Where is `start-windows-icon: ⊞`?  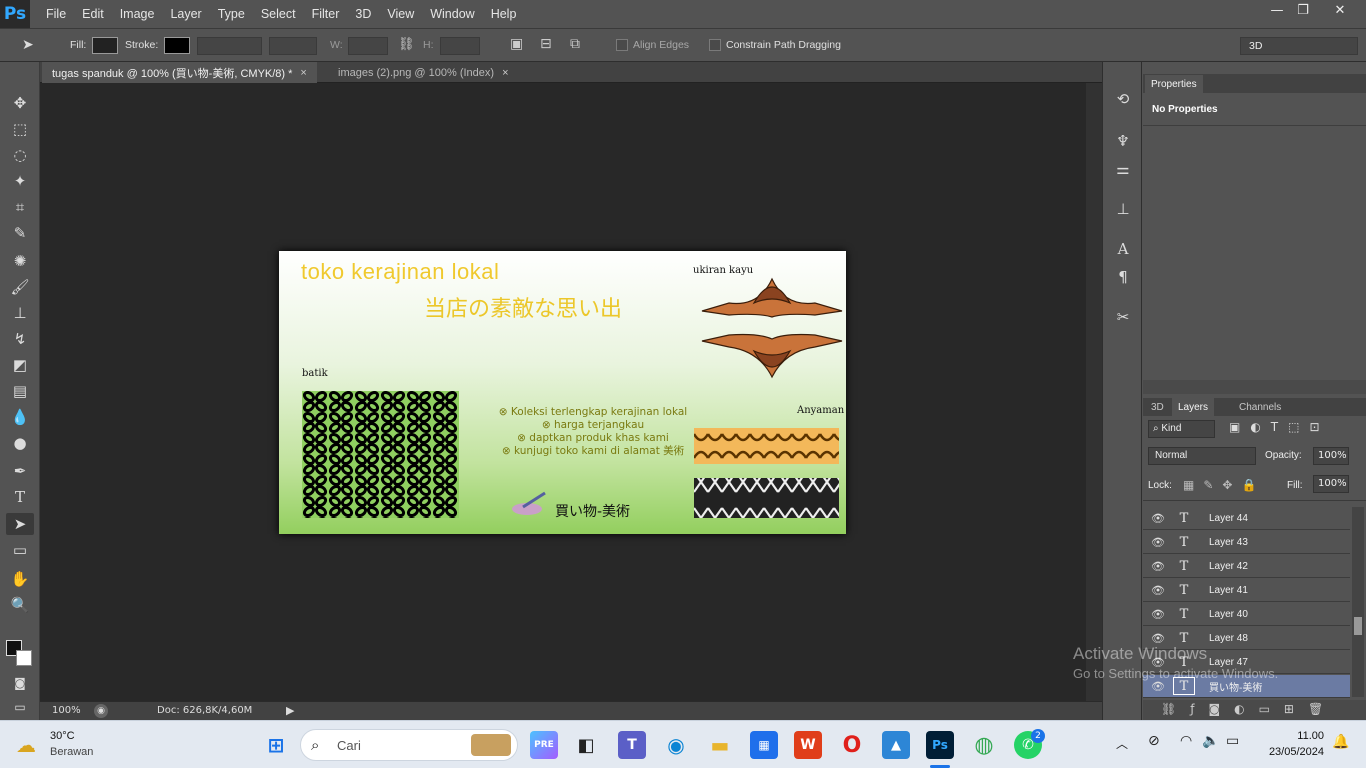 start-windows-icon: ⊞ is located at coordinates (276, 745).